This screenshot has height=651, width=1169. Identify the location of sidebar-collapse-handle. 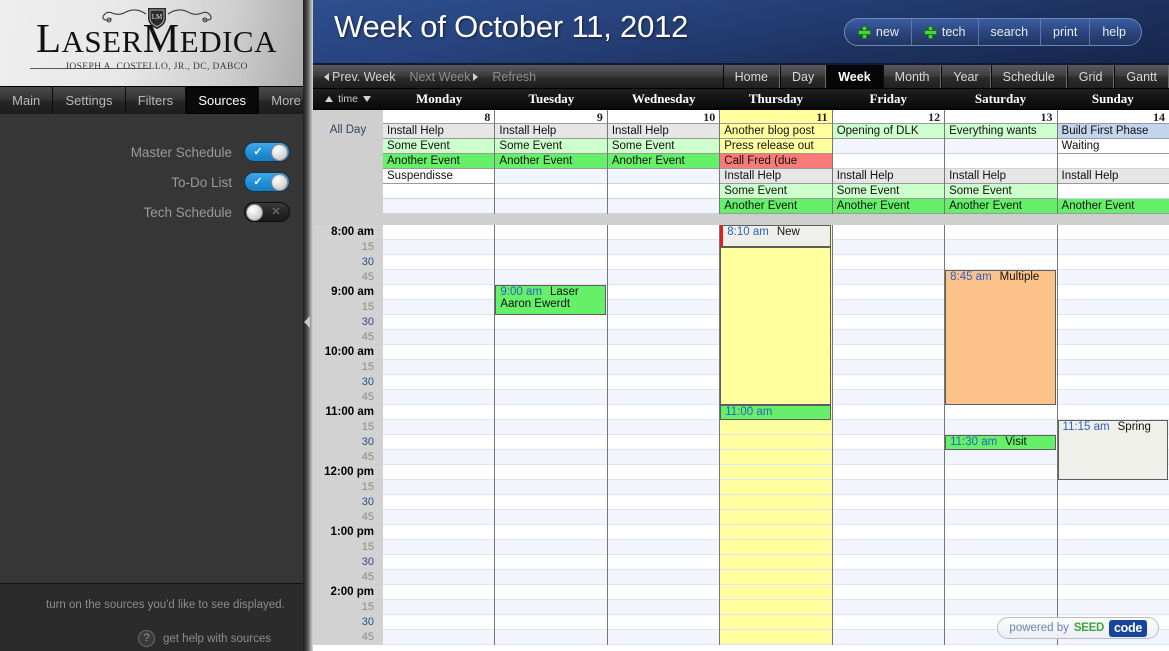
(308, 325).